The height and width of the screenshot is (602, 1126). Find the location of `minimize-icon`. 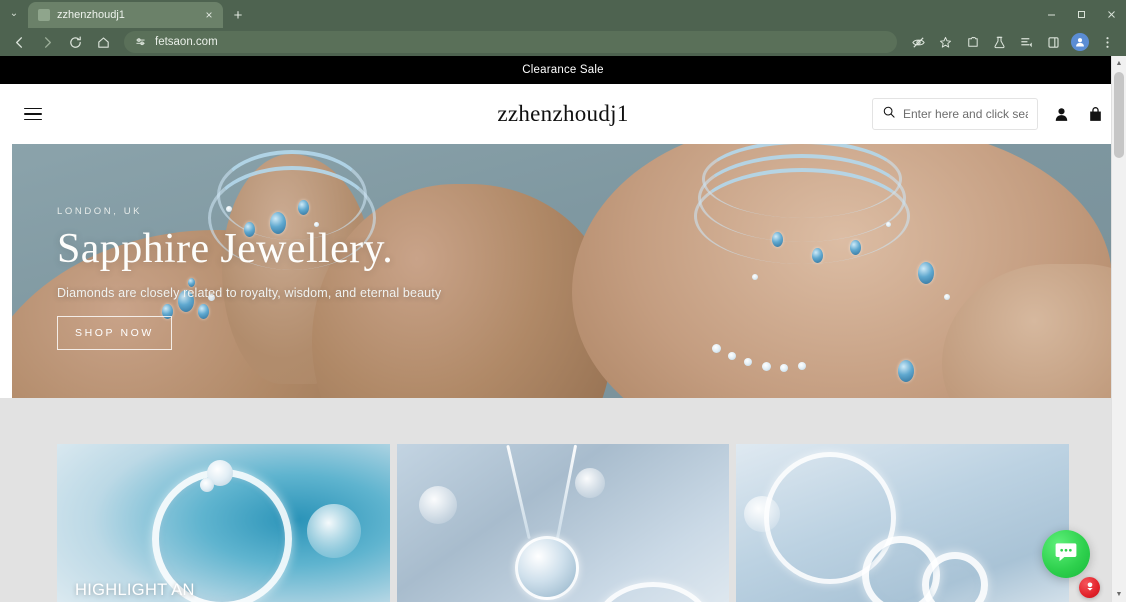

minimize-icon is located at coordinates (1051, 14).